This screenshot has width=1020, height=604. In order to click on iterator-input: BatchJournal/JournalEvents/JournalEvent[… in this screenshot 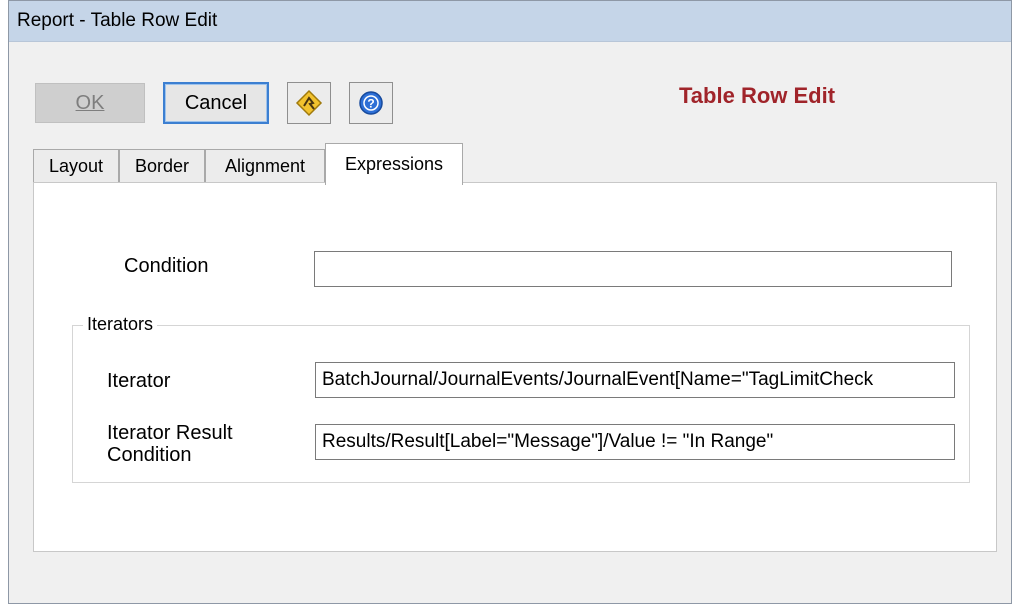, I will do `click(635, 380)`.